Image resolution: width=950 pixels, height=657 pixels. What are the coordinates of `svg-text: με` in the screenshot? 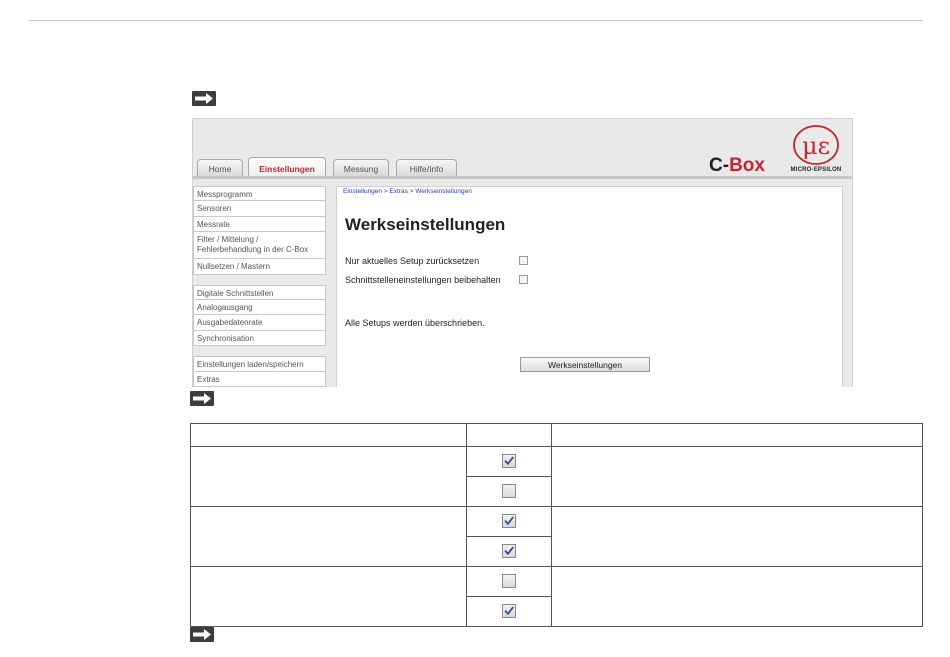 It's located at (816, 146).